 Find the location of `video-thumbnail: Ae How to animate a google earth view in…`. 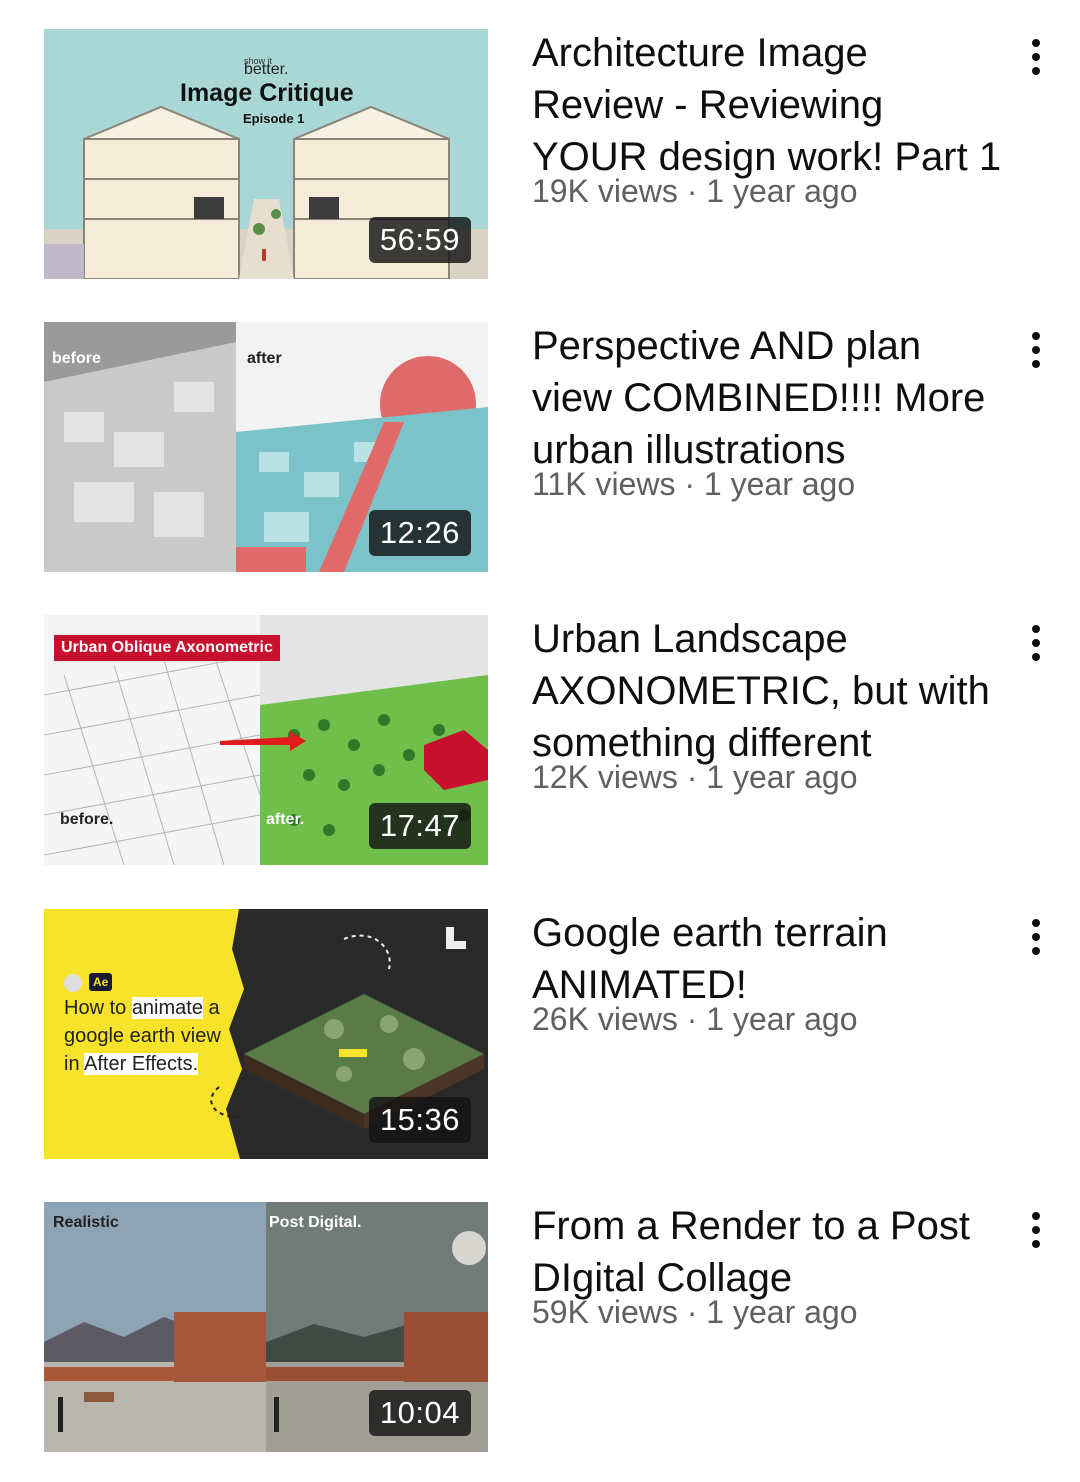

video-thumbnail: Ae How to animate a google earth view in… is located at coordinates (266, 1034).